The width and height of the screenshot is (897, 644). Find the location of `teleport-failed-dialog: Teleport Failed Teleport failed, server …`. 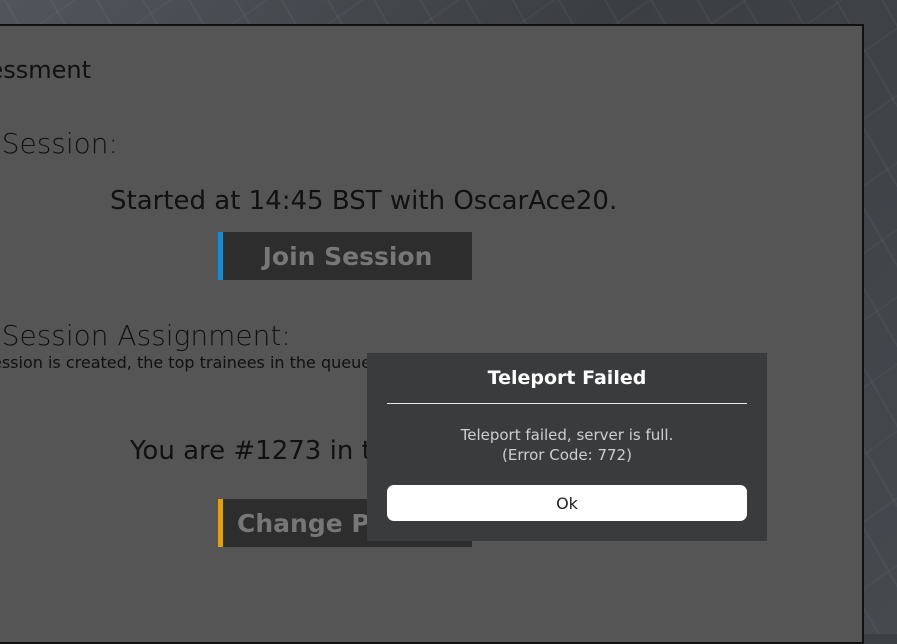

teleport-failed-dialog: Teleport Failed Teleport failed, server … is located at coordinates (567, 447).